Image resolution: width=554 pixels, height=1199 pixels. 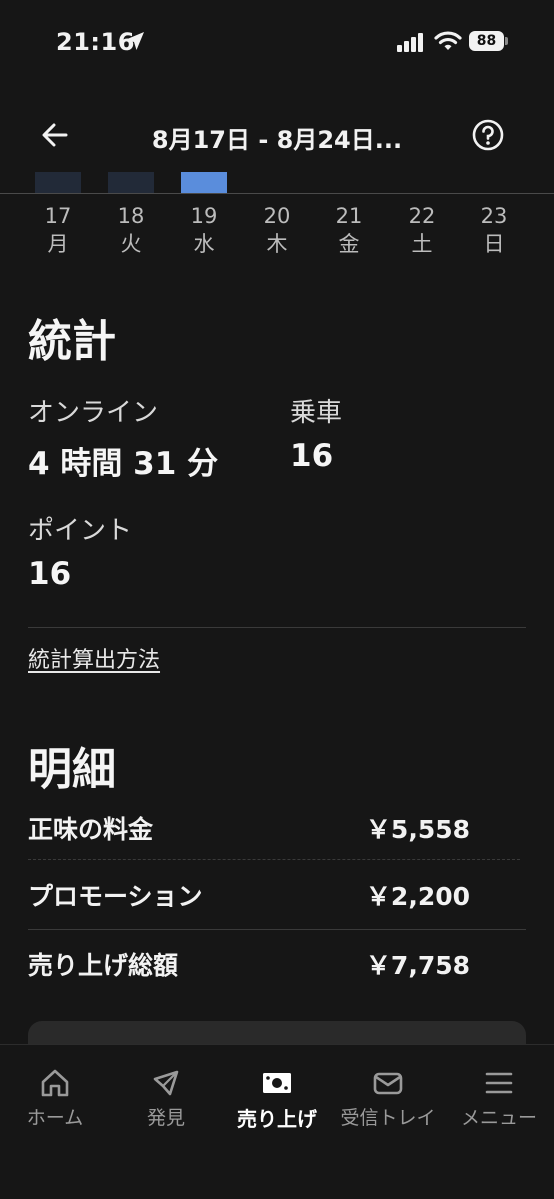 What do you see at coordinates (58, 244) in the screenshot?
I see `day-weekday: 月` at bounding box center [58, 244].